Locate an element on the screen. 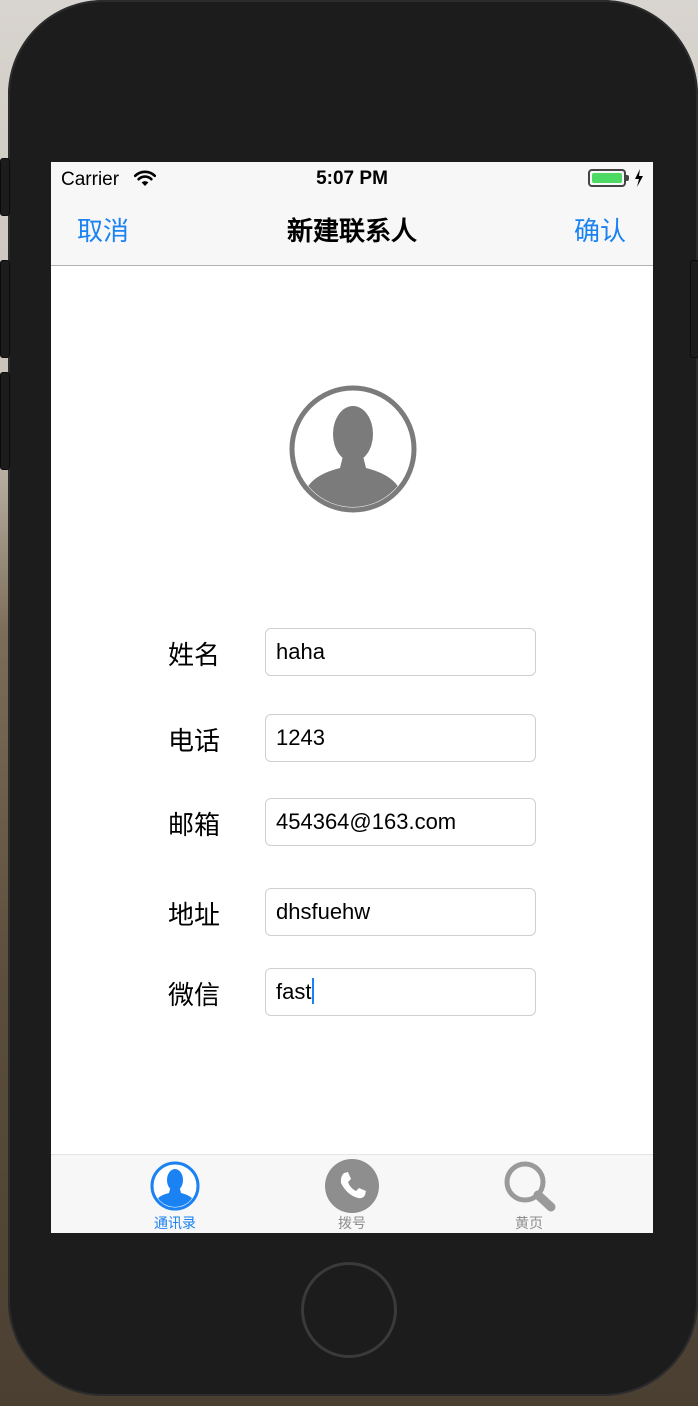  status-bar: Carrier 5:07 PM is located at coordinates (352, 179).